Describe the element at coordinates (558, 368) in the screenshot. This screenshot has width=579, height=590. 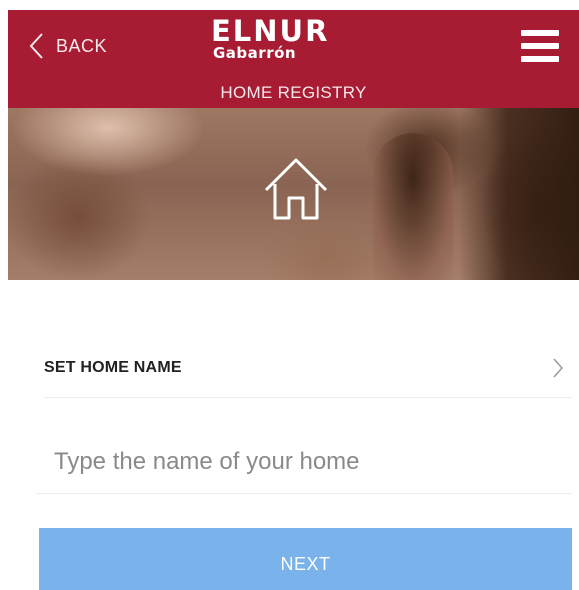
I see `chevron-right-icon` at that location.